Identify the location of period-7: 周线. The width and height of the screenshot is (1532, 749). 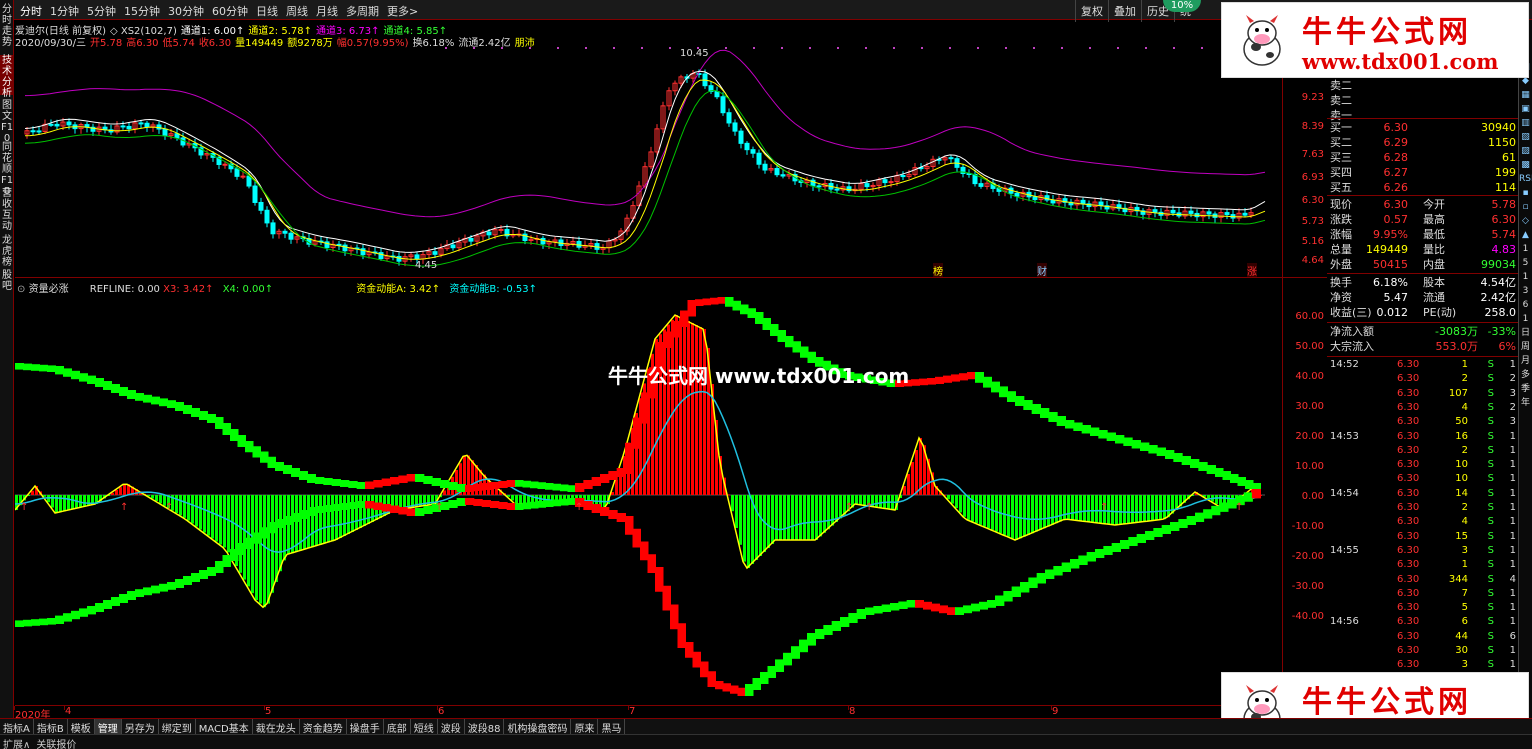
(297, 9).